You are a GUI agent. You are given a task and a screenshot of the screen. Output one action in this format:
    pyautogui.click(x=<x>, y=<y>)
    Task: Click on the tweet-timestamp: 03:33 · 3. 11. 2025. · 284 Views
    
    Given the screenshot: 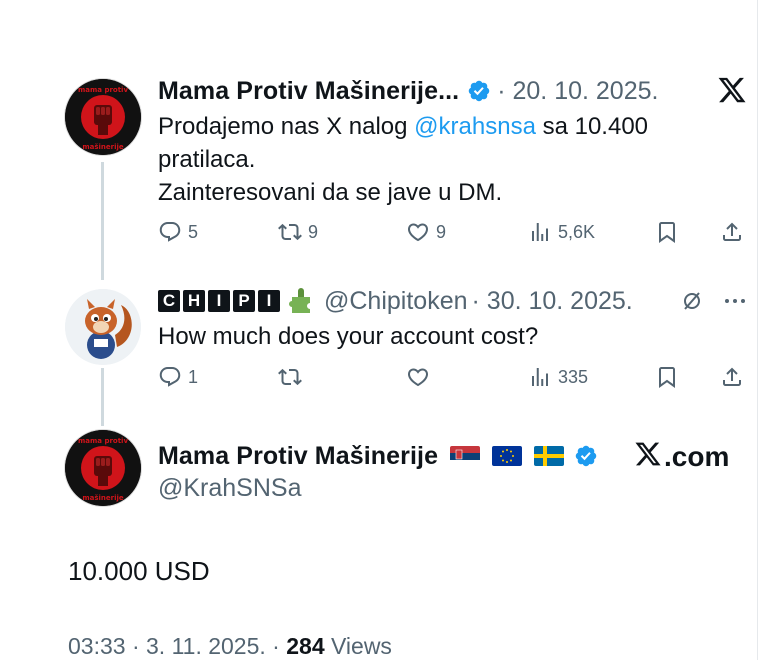 What is the action you would take?
    pyautogui.click(x=230, y=646)
    